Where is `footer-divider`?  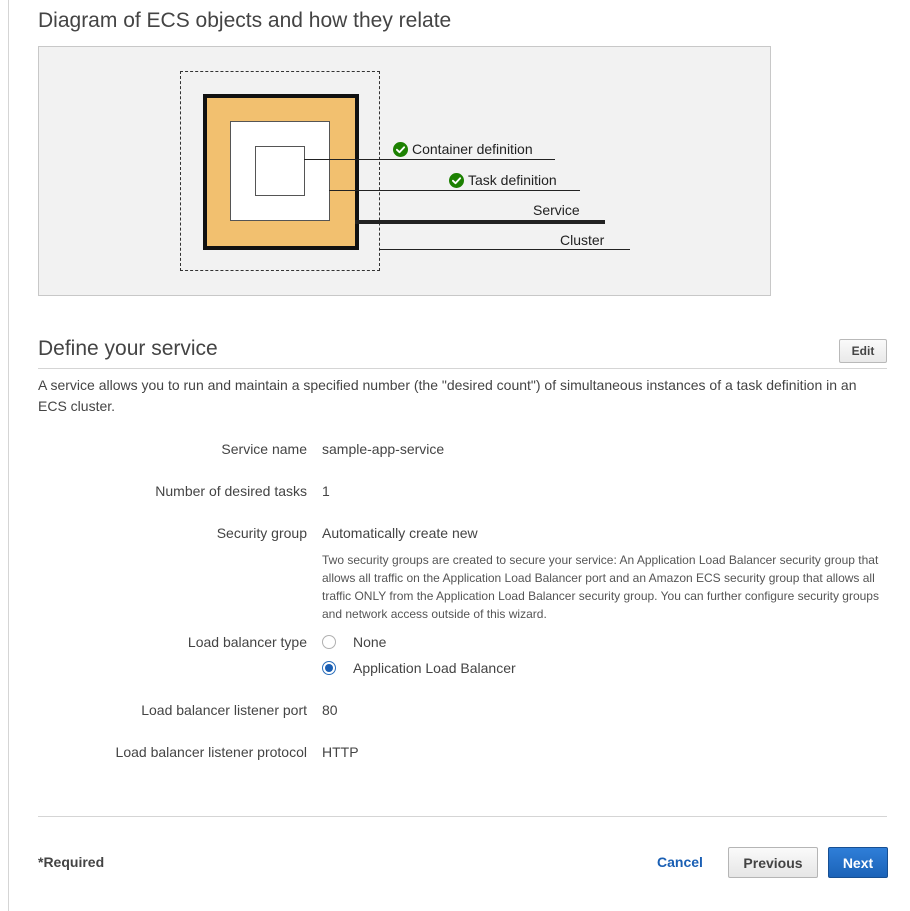 footer-divider is located at coordinates (462, 816).